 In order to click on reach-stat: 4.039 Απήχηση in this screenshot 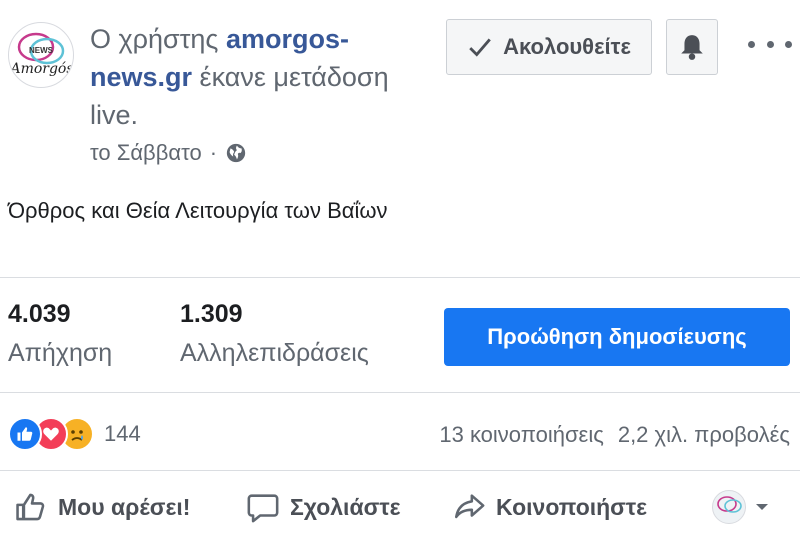, I will do `click(60, 334)`.